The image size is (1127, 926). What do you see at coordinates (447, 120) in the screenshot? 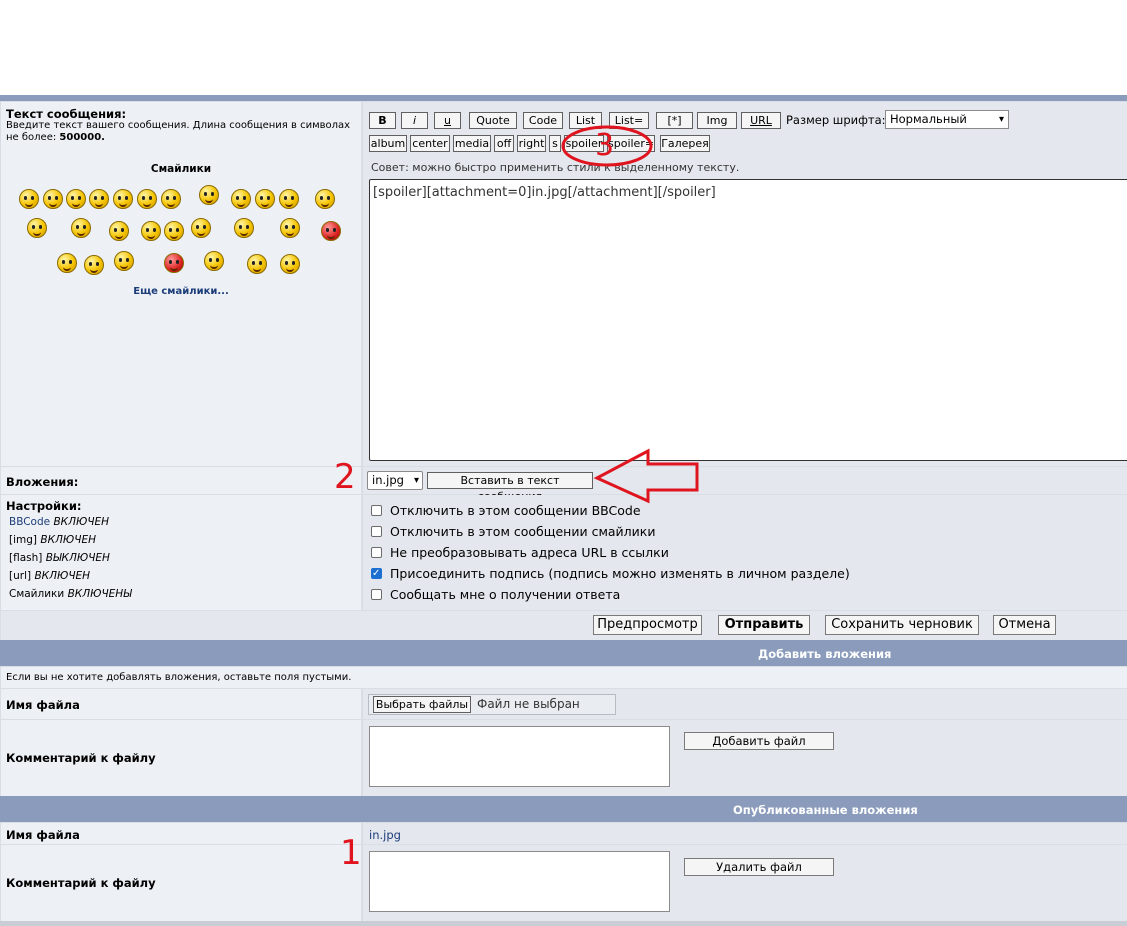
I see `underline-button: u` at bounding box center [447, 120].